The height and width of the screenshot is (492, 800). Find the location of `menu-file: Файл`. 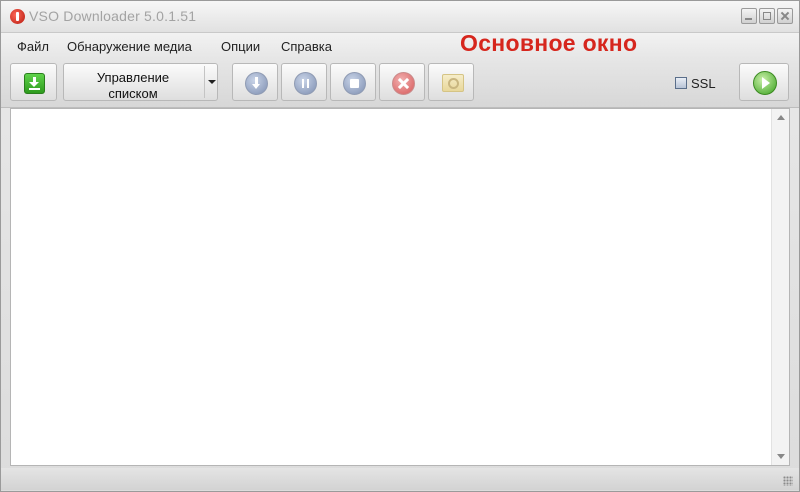

menu-file: Файл is located at coordinates (33, 46).